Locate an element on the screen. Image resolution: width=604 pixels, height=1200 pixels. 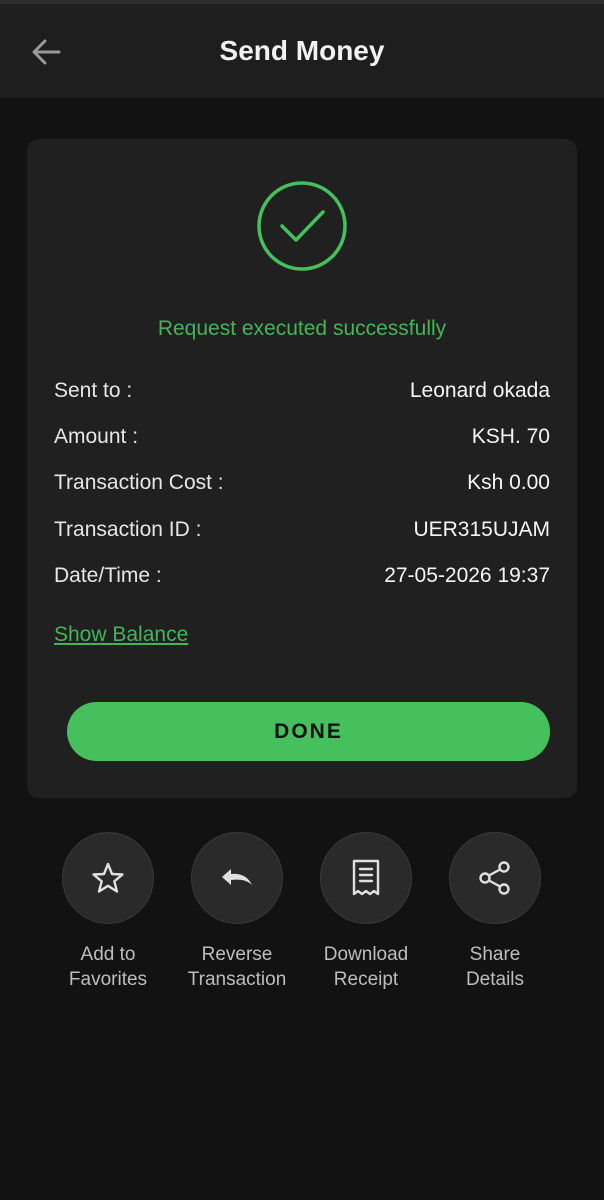
app-bar: Send Money is located at coordinates (302, 51).